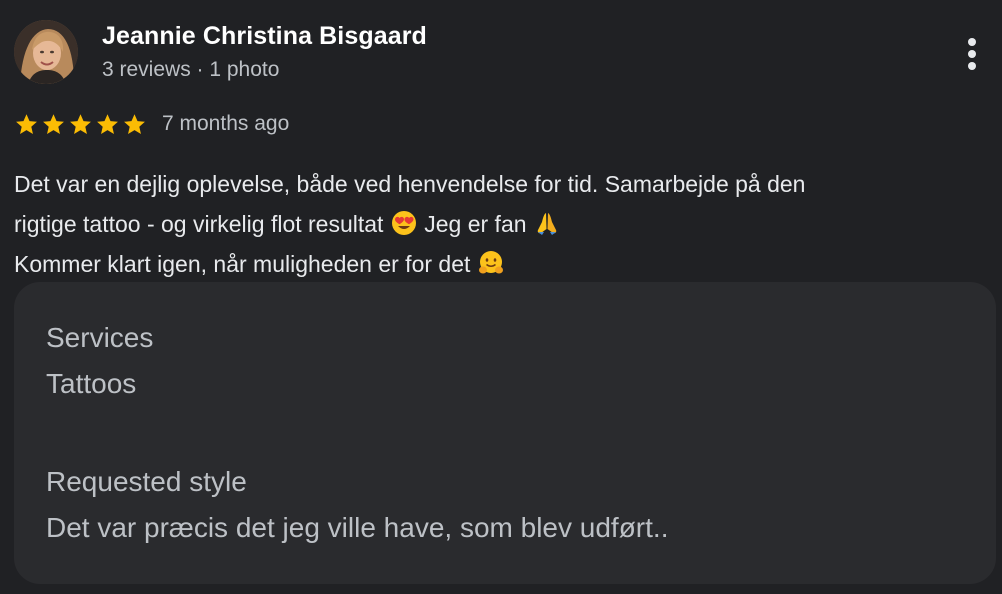  Describe the element at coordinates (403, 223) in the screenshot. I see `smiling-face-with-heart-eyes-icon` at that location.